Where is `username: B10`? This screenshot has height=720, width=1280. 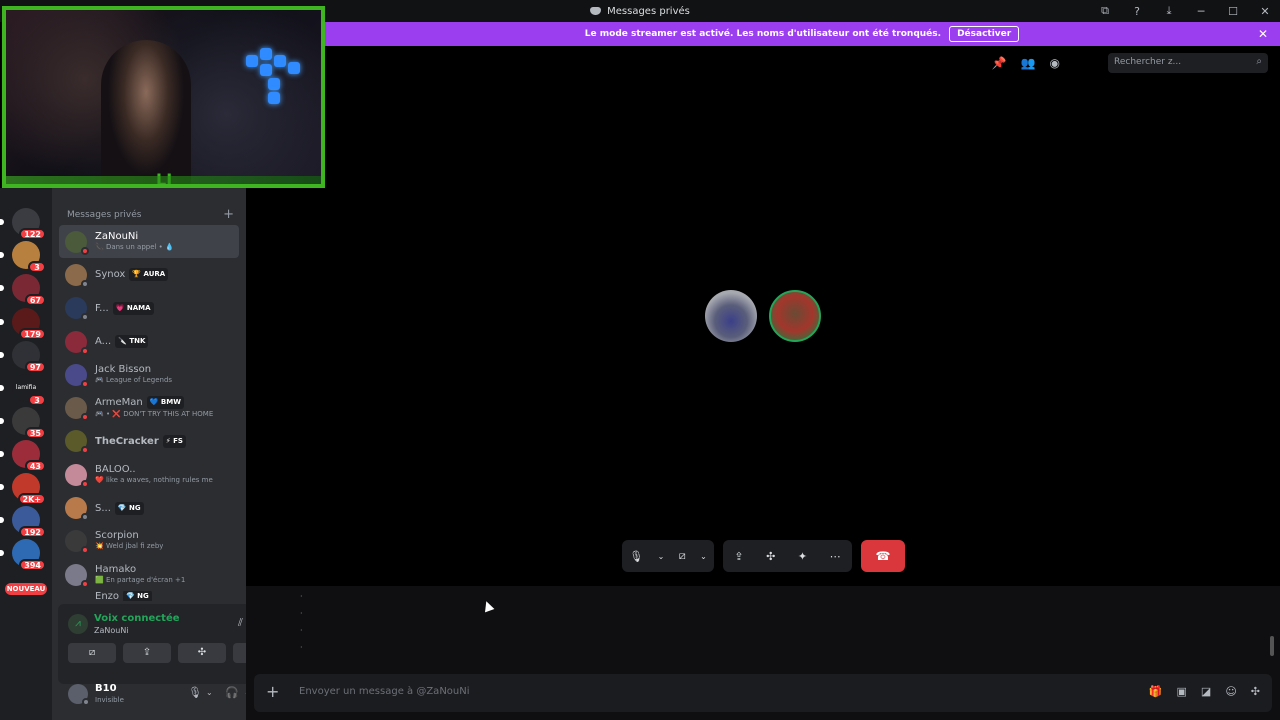 username: B10 is located at coordinates (106, 688).